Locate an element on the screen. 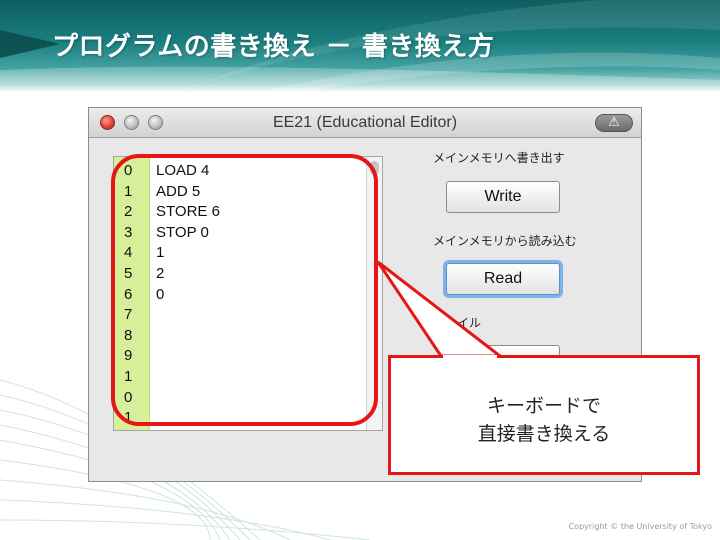 The width and height of the screenshot is (720, 540). code-line: STORE 6 is located at coordinates (188, 212).